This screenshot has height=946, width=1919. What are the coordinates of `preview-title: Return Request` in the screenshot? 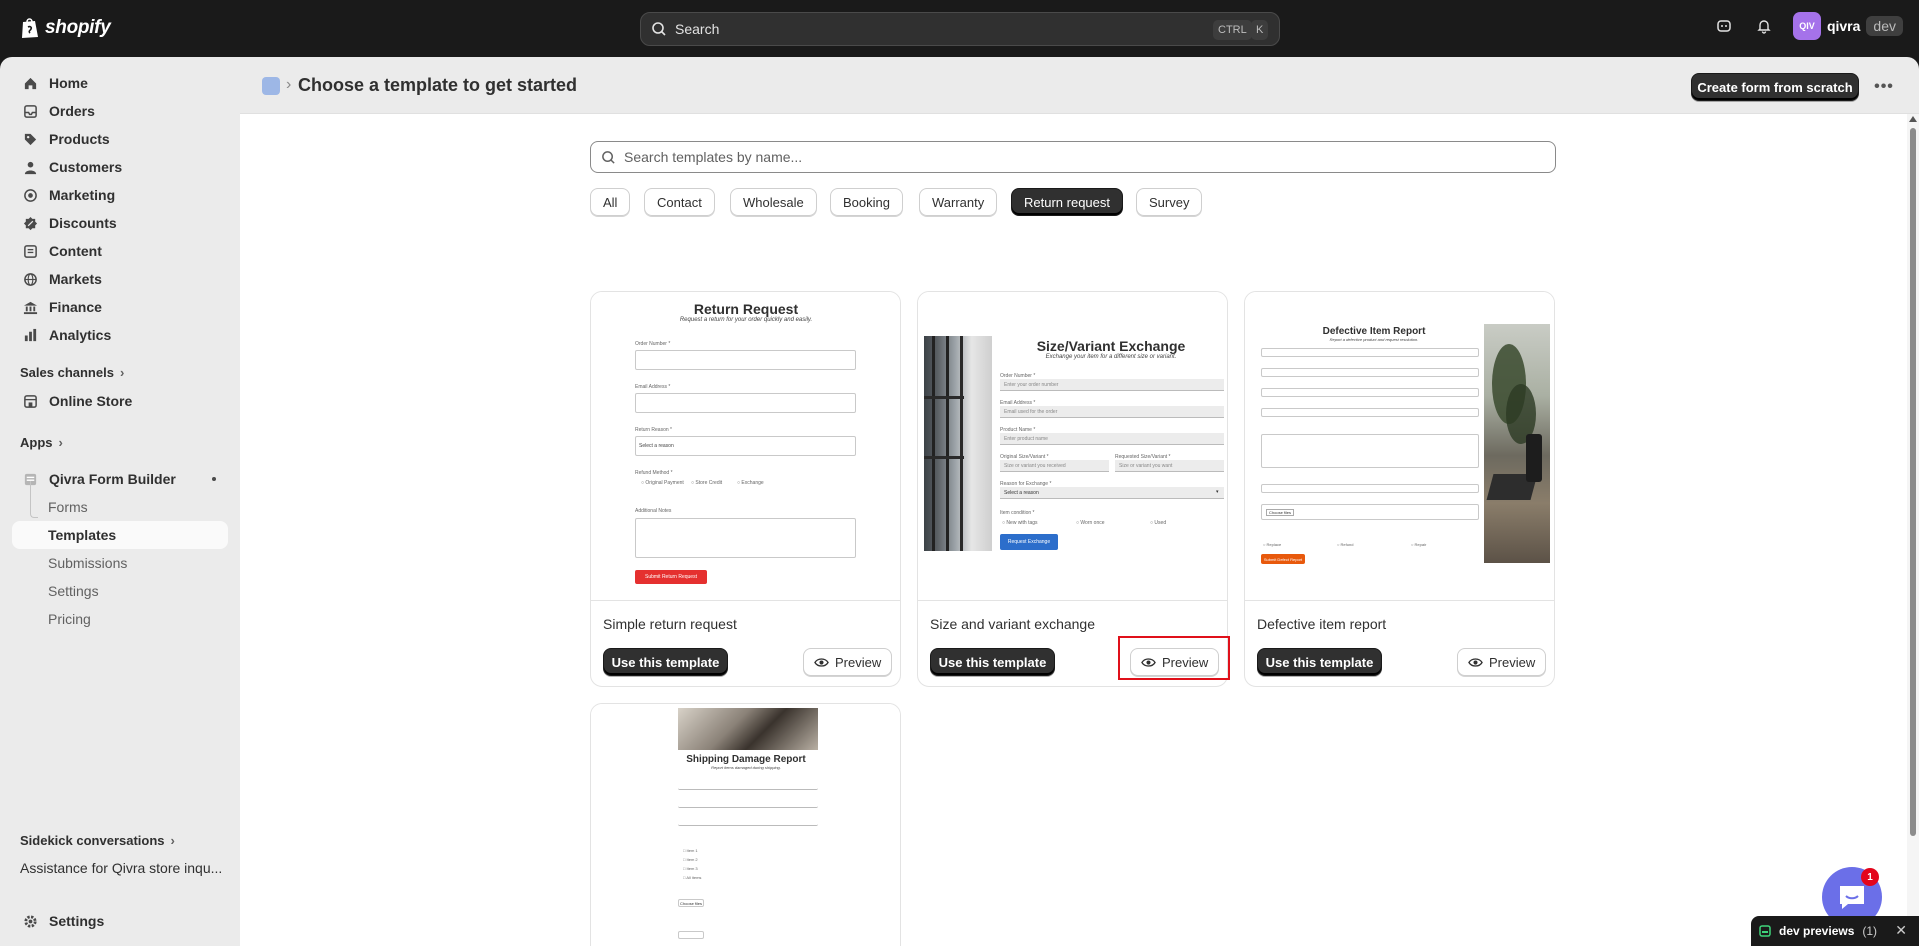 It's located at (746, 309).